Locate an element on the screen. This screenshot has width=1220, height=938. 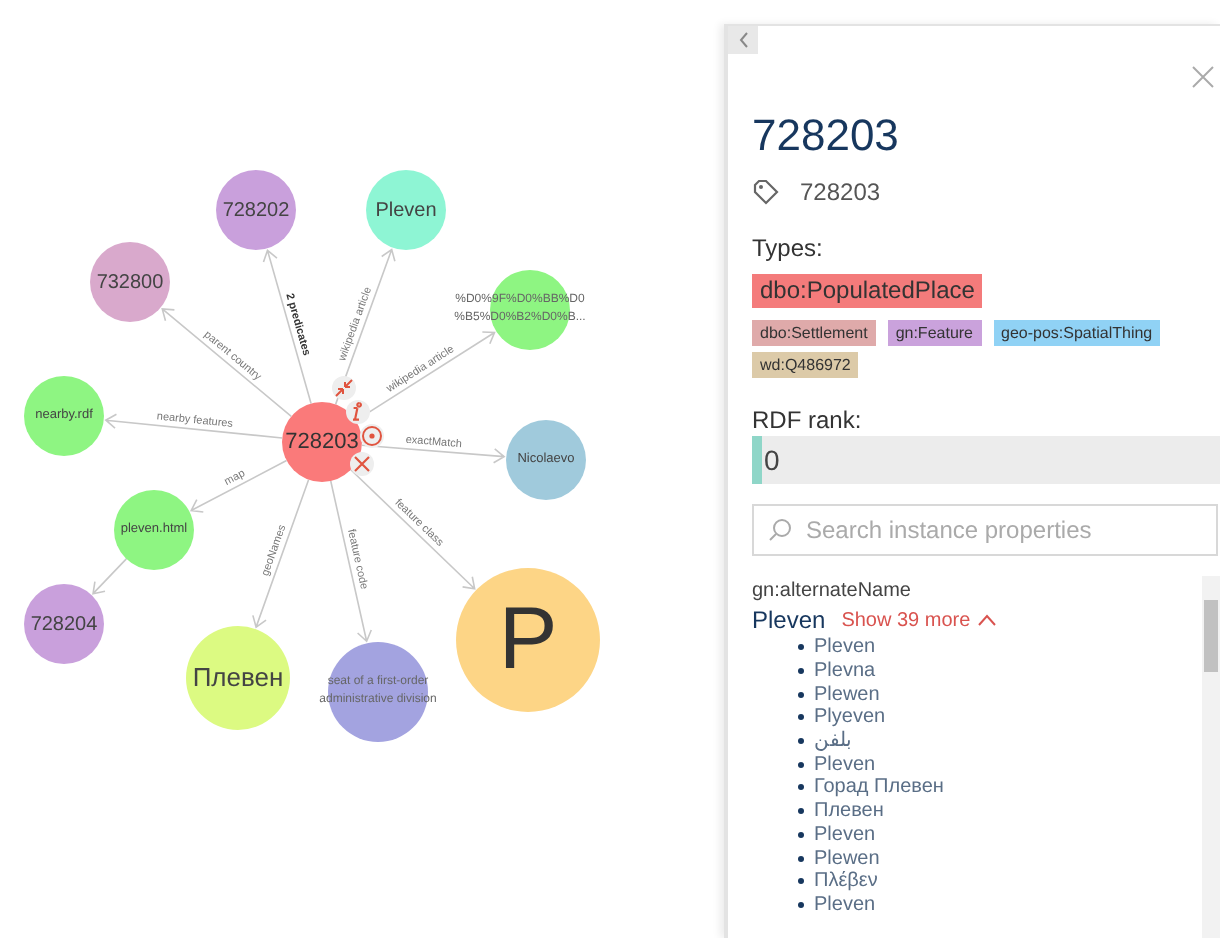
type-tag: geo-pos:SpatialThing is located at coordinates (1077, 333).